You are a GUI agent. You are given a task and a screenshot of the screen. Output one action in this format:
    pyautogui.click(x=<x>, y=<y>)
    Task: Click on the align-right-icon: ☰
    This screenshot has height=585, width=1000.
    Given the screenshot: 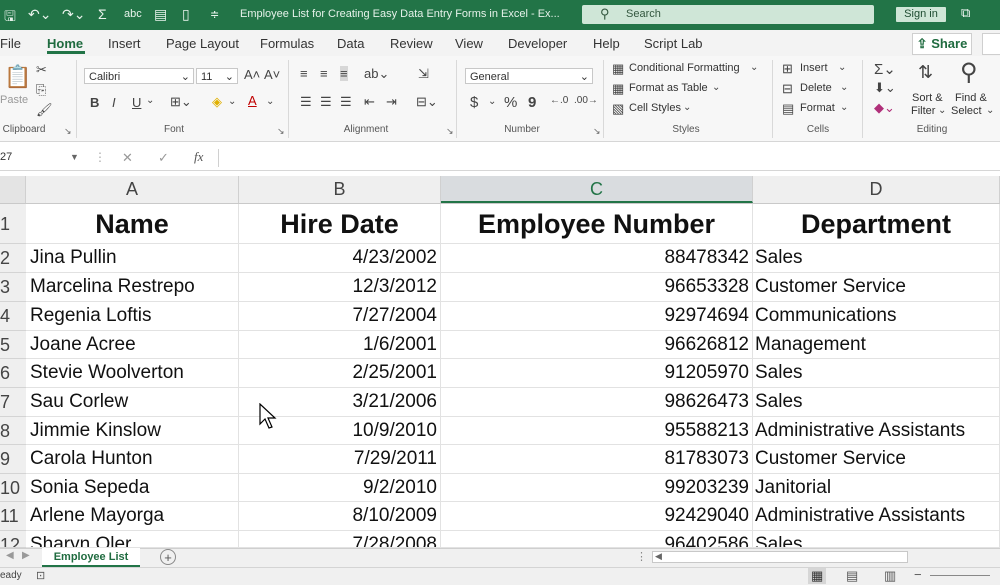 What is the action you would take?
    pyautogui.click(x=346, y=102)
    